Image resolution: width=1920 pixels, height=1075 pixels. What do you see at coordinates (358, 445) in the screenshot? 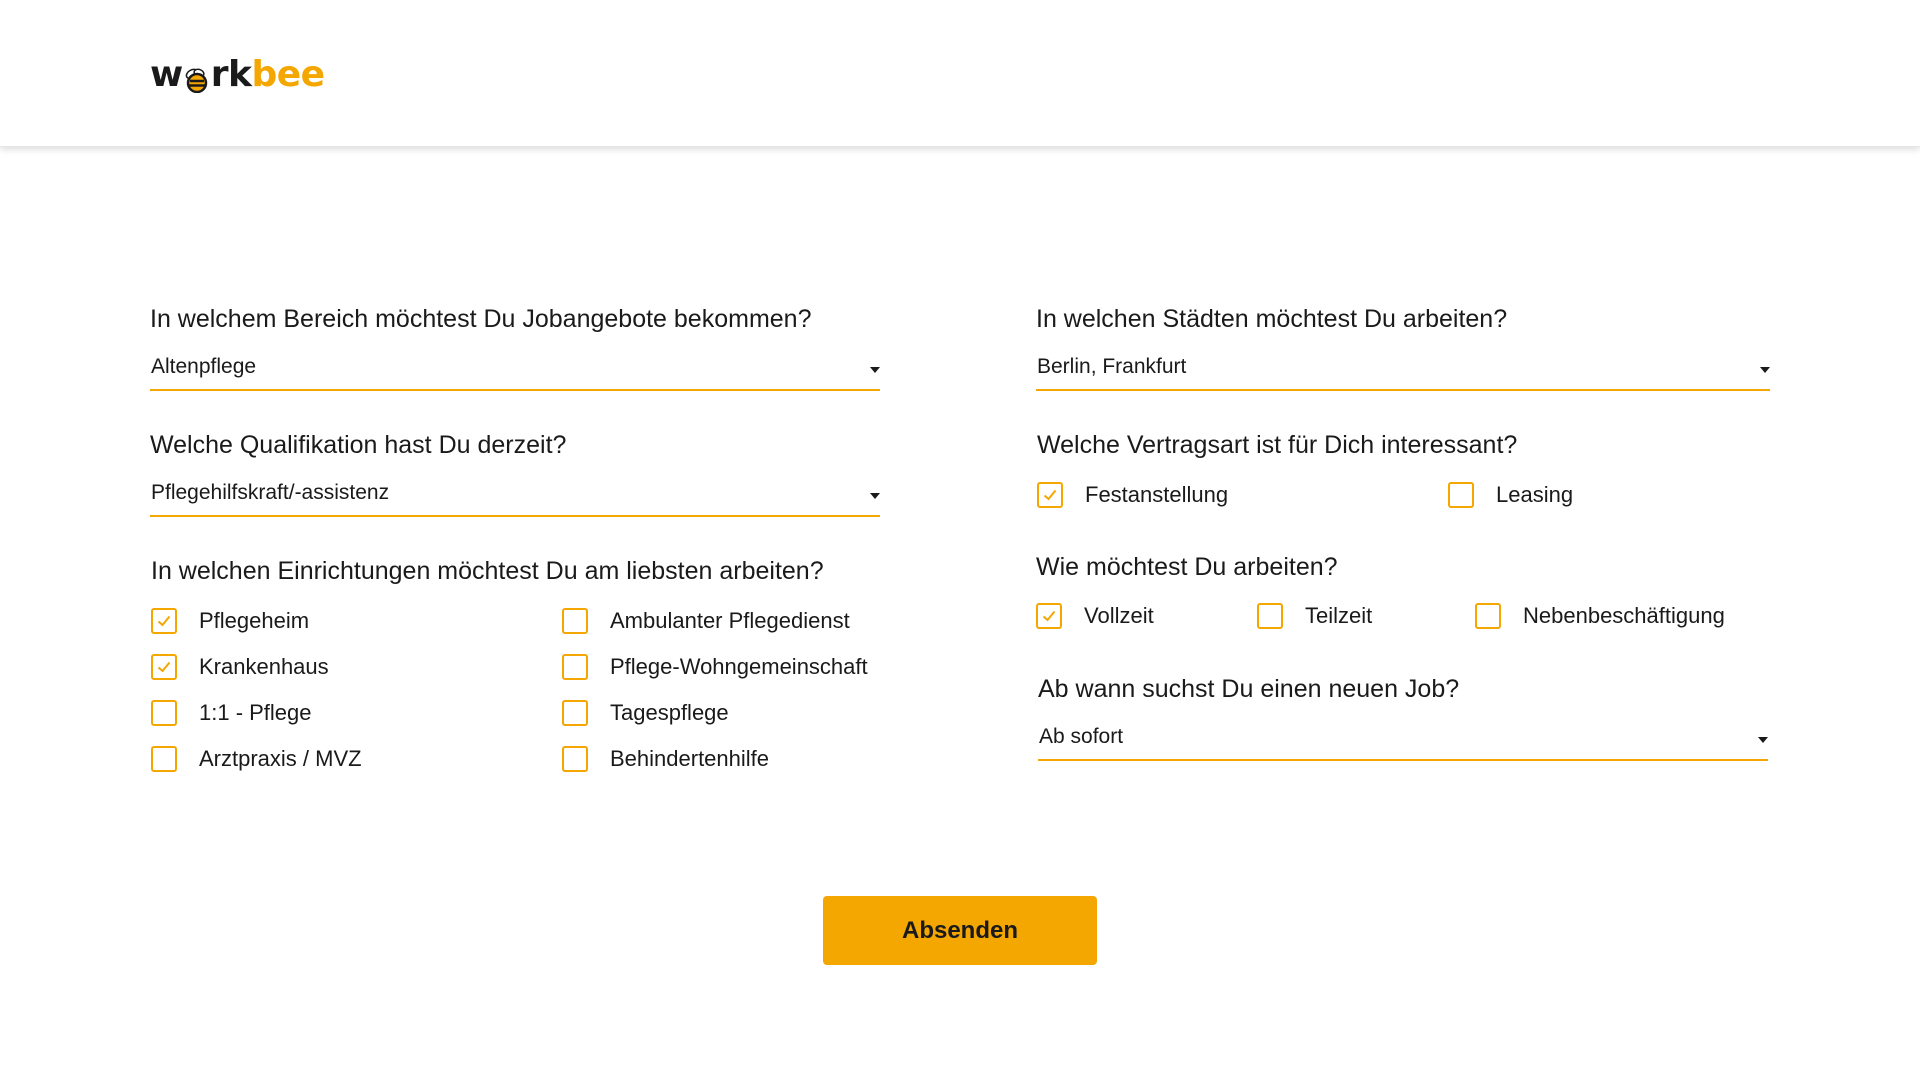
I see `qualifikation-question: Welche Qualifikation hast Du derzeit?` at bounding box center [358, 445].